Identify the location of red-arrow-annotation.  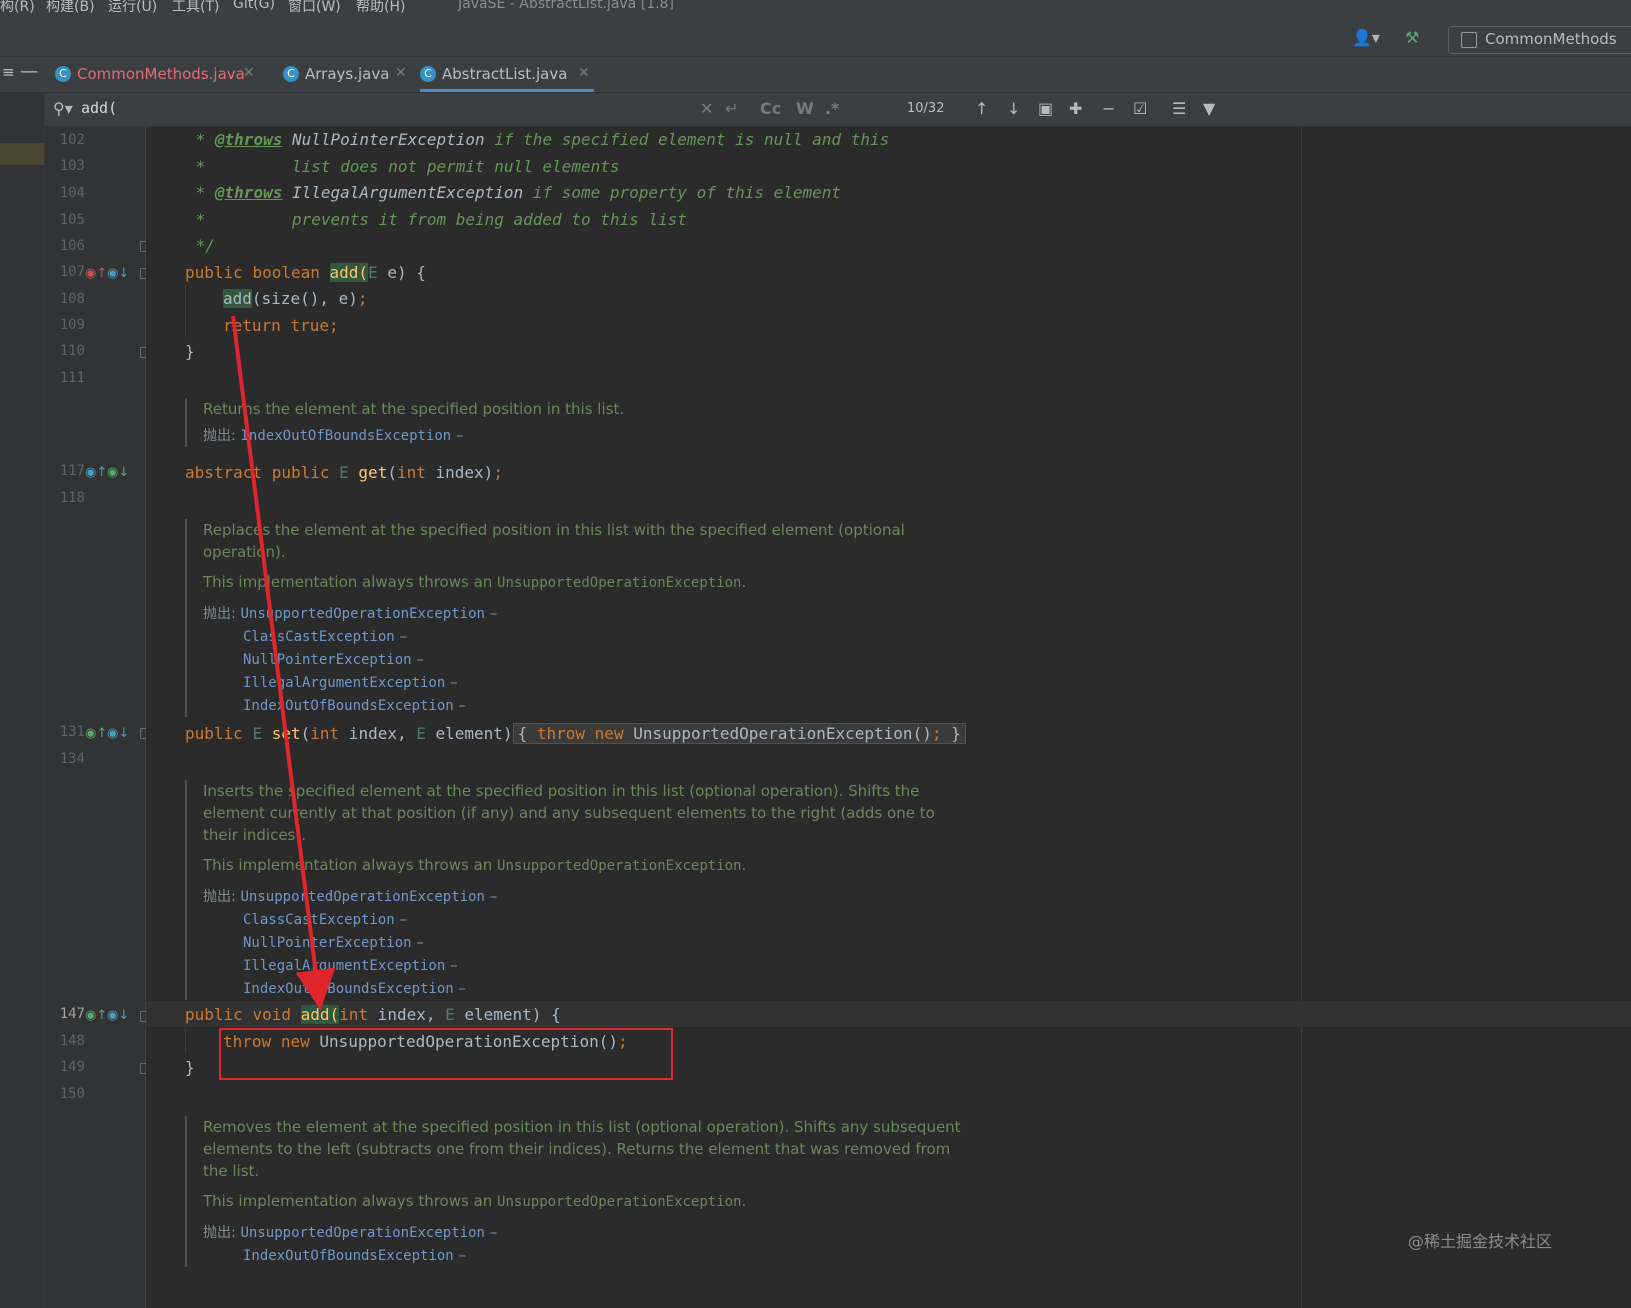
(283, 662).